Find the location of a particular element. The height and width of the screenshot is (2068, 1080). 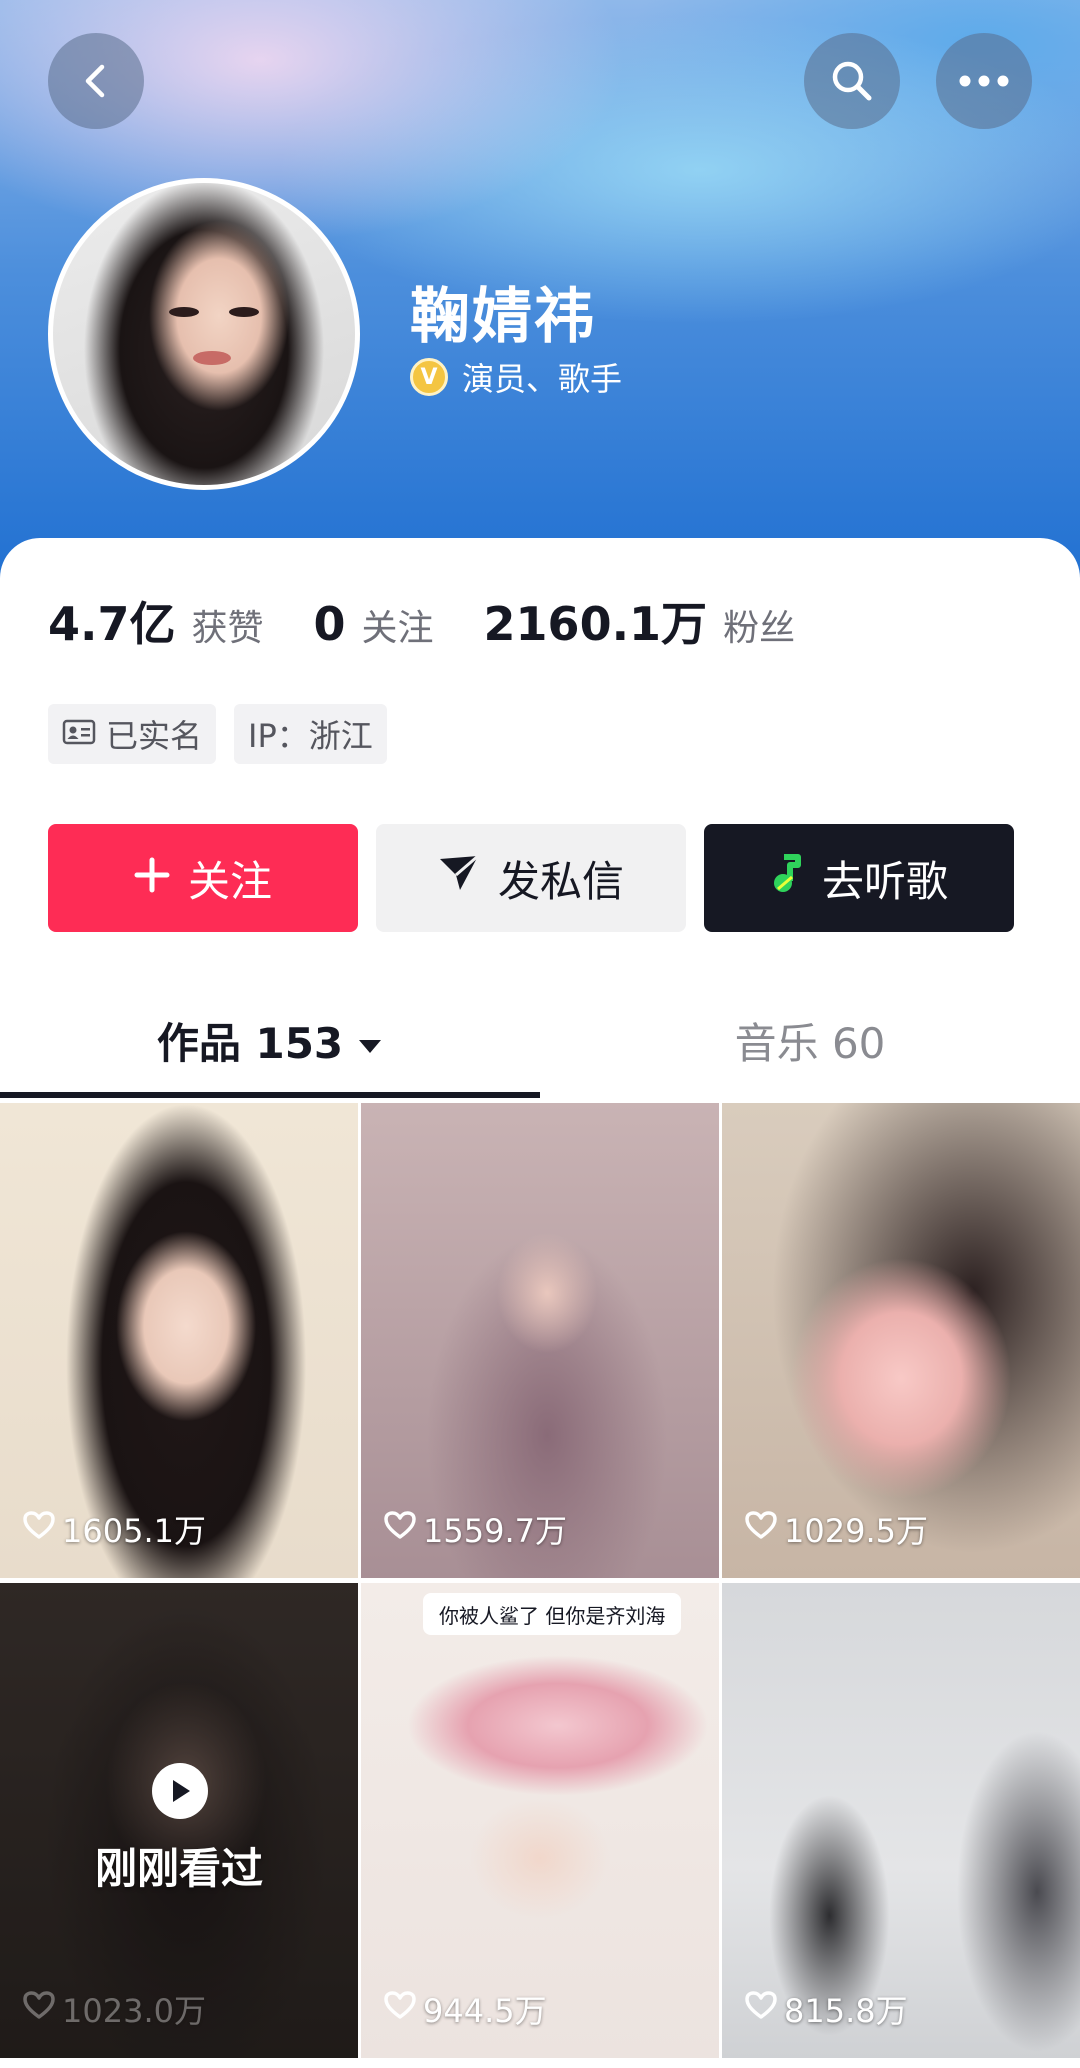

chevron-left-icon is located at coordinates (96, 81).